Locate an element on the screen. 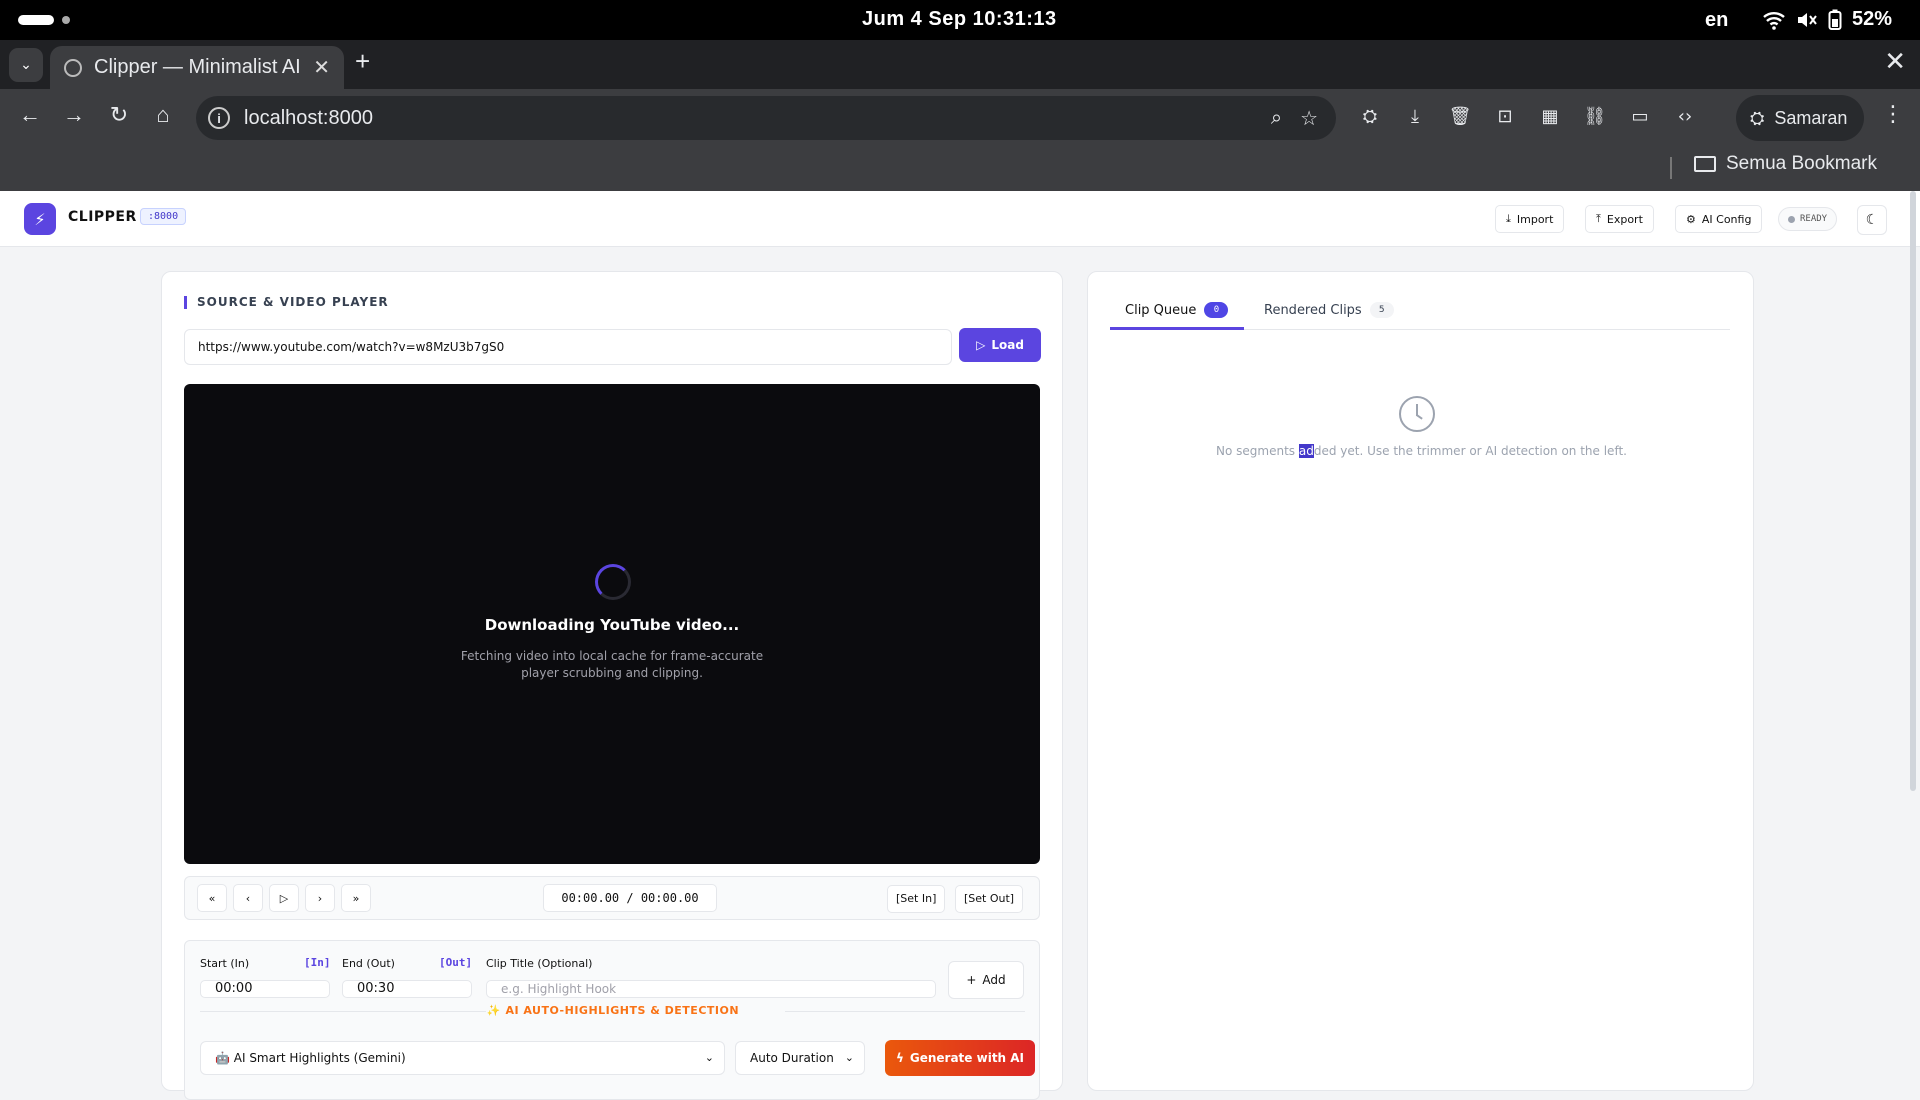 This screenshot has height=1100, width=1920. add-label: Add is located at coordinates (994, 980).